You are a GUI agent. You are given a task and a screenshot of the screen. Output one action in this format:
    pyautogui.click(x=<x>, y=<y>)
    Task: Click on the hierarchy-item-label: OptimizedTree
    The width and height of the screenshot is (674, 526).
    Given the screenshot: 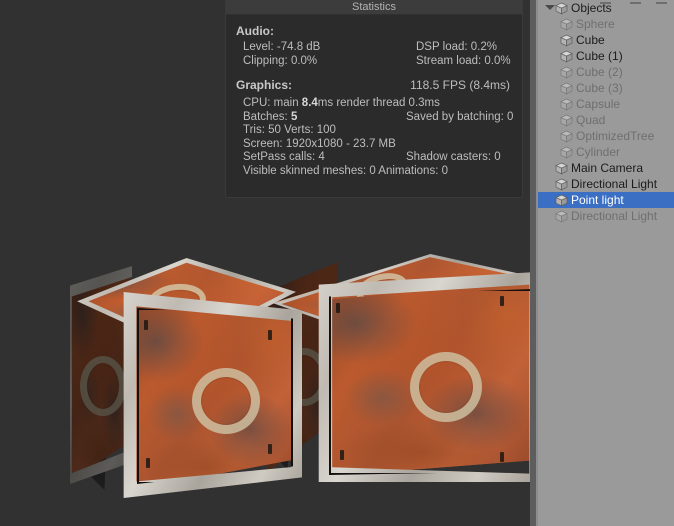 What is the action you would take?
    pyautogui.click(x=615, y=136)
    